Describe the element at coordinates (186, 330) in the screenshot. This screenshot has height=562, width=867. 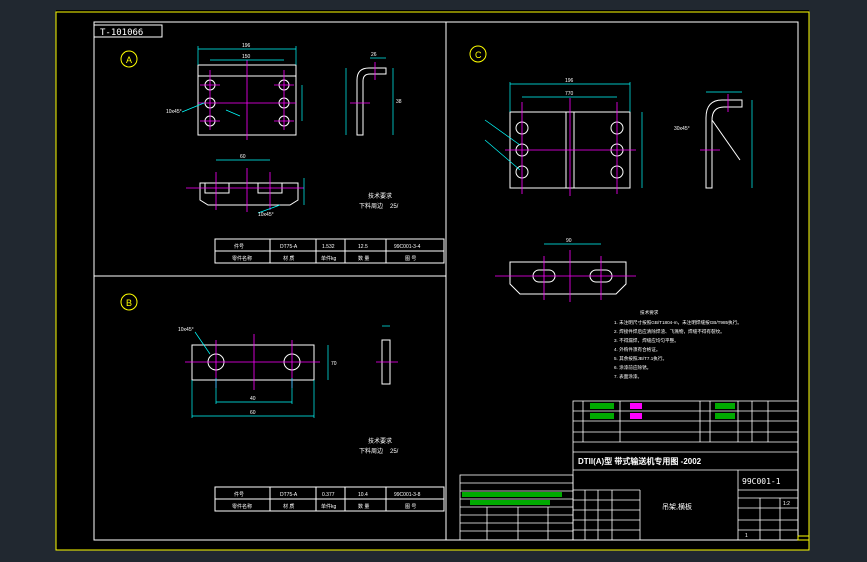
I see `chamfer-b: 10x45°` at that location.